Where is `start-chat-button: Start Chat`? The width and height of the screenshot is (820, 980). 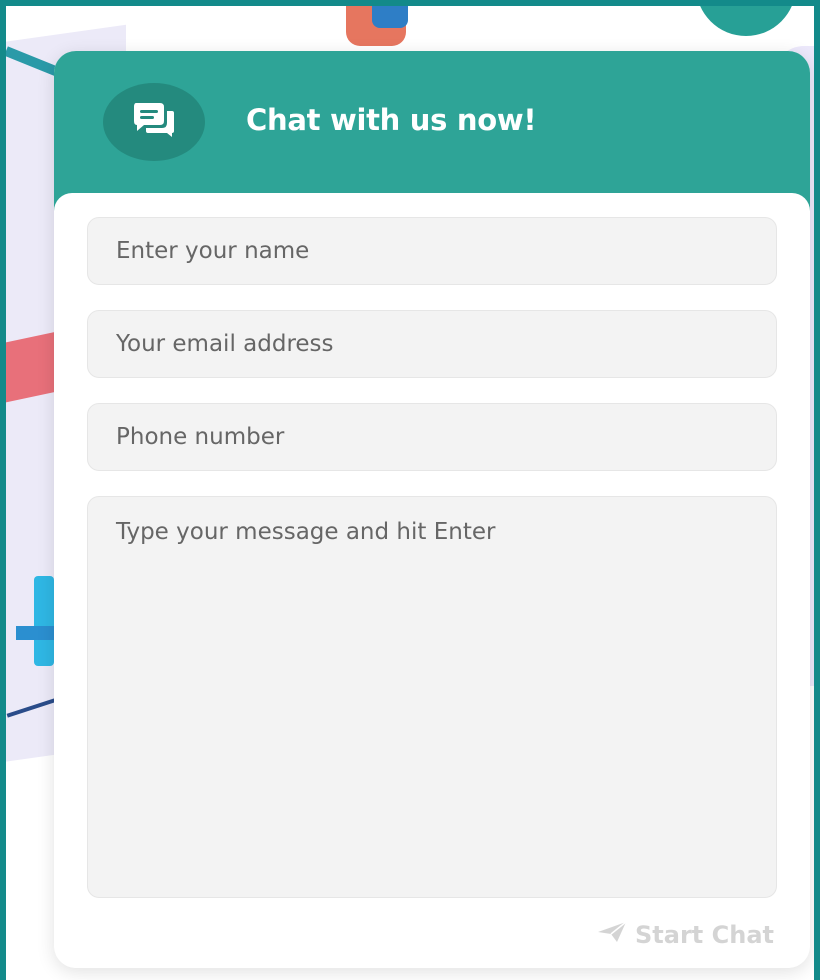 start-chat-button: Start Chat is located at coordinates (685, 935).